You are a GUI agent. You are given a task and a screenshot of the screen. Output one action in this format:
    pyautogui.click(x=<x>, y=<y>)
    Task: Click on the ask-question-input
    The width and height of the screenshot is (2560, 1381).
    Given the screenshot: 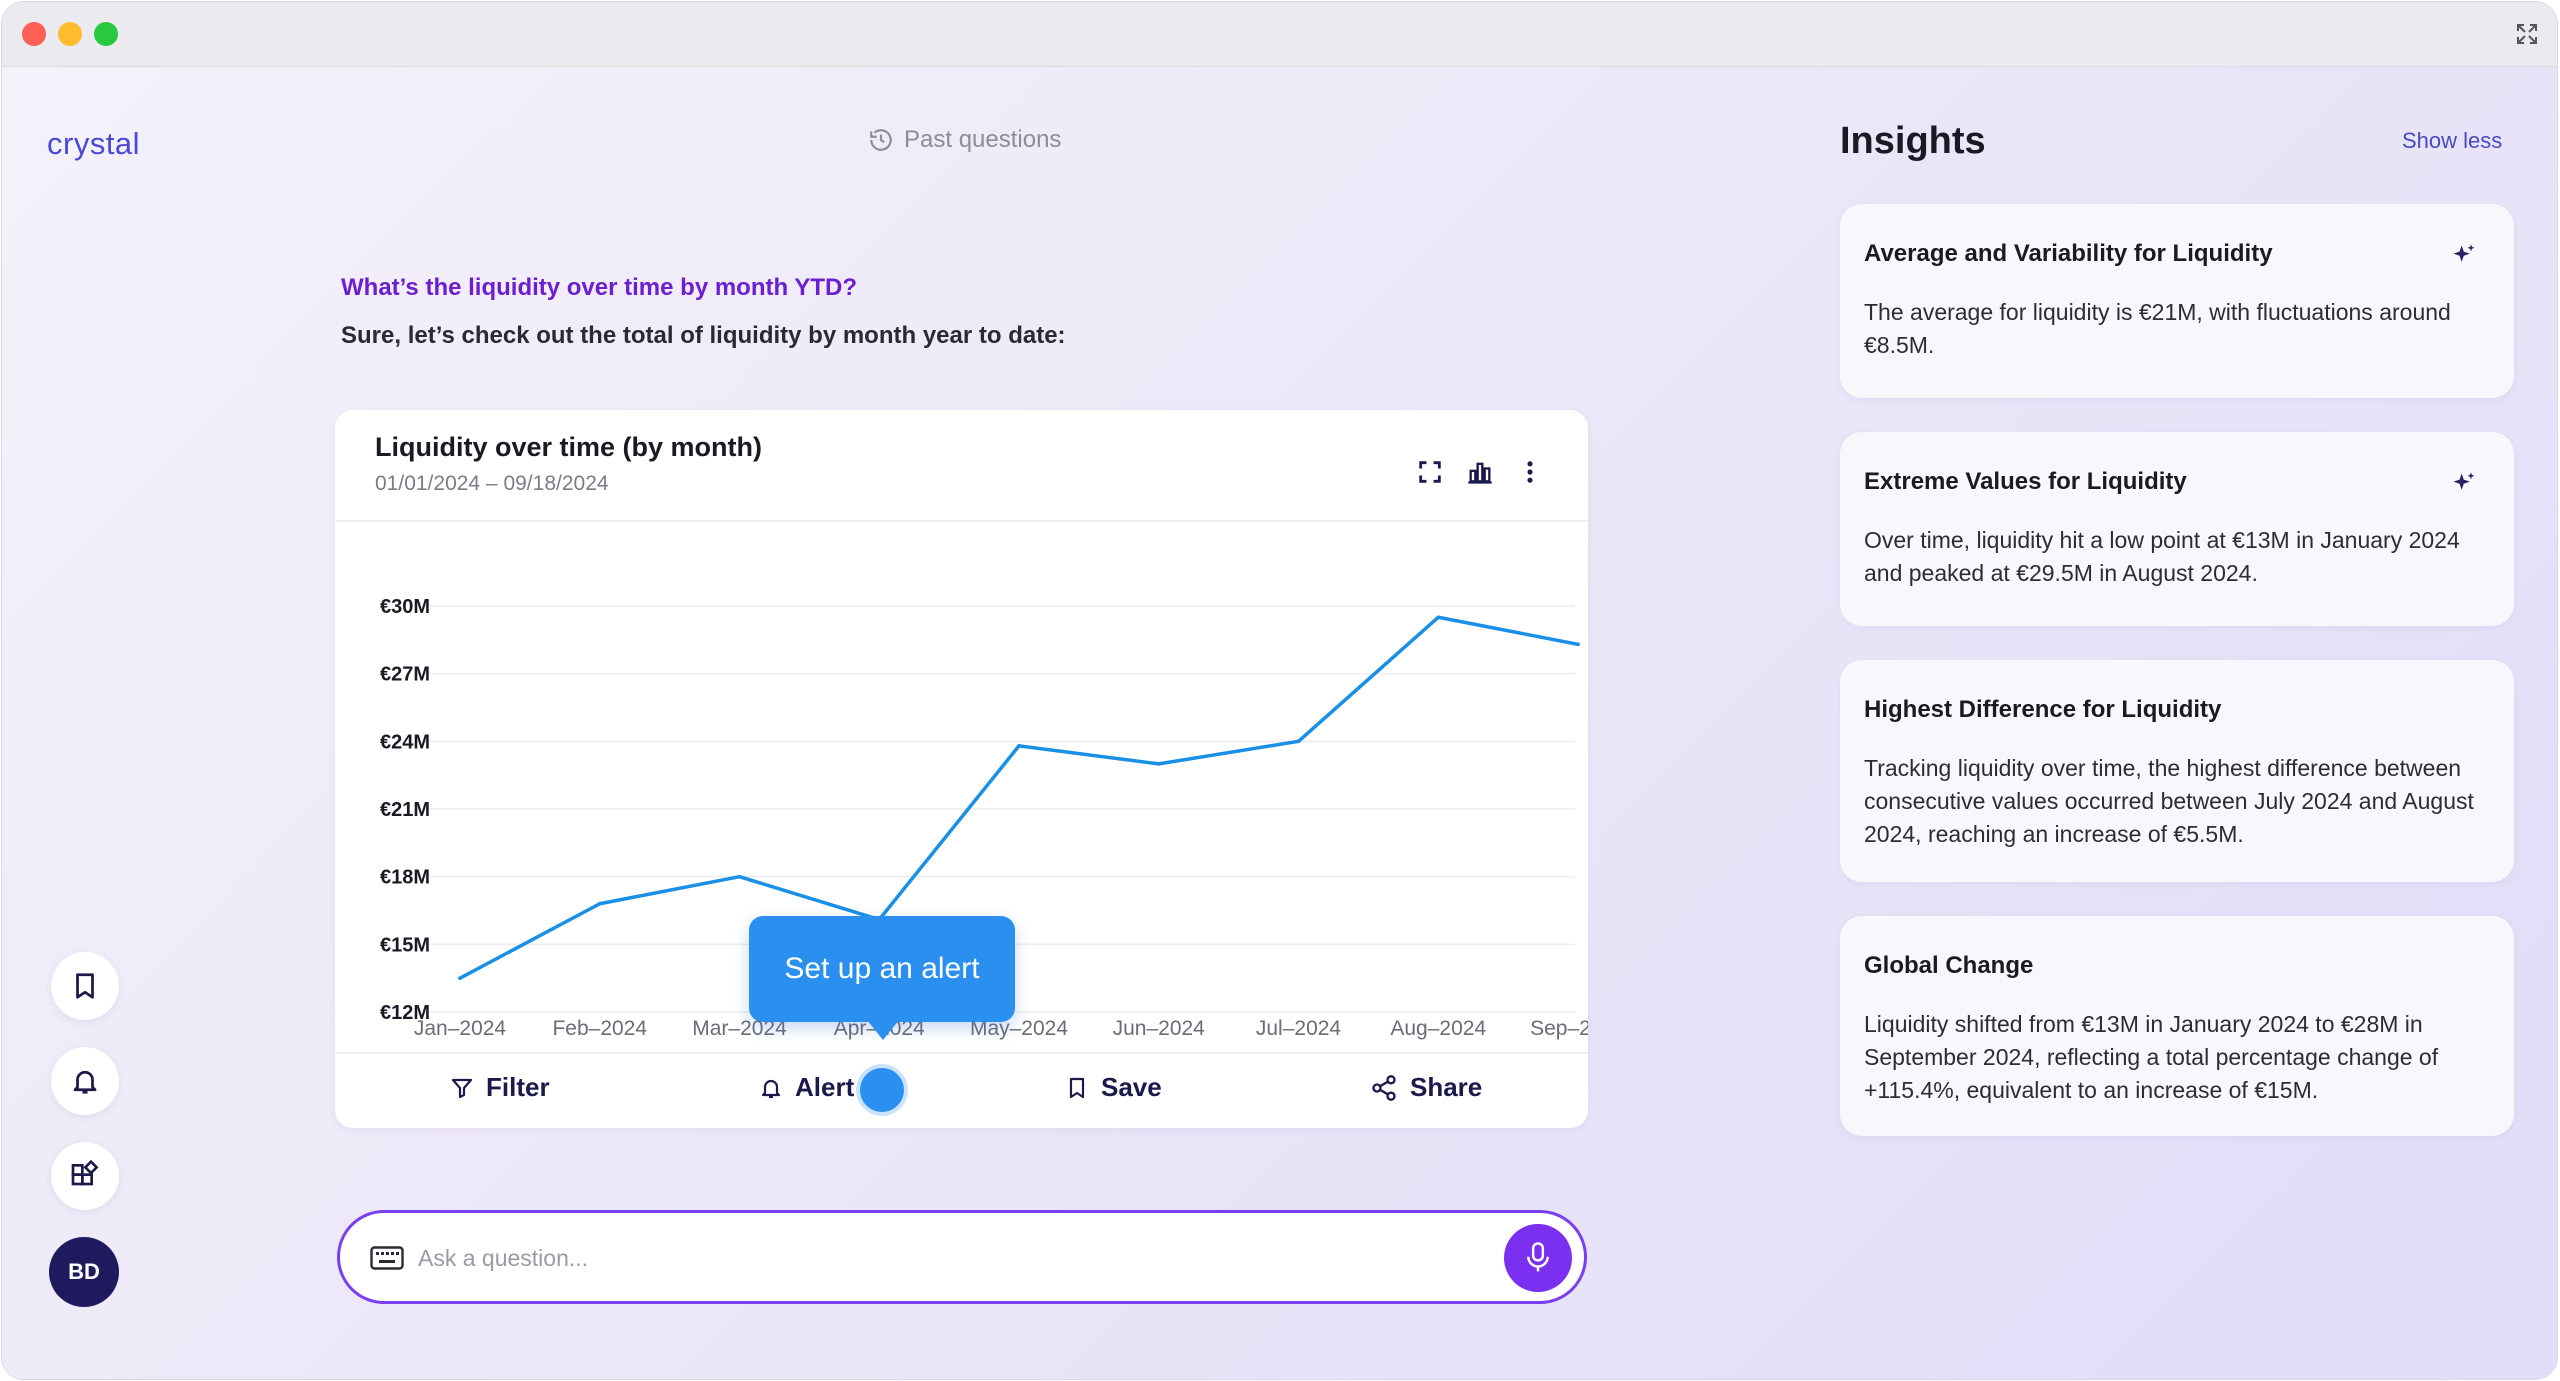 What is the action you would take?
    pyautogui.click(x=918, y=1258)
    